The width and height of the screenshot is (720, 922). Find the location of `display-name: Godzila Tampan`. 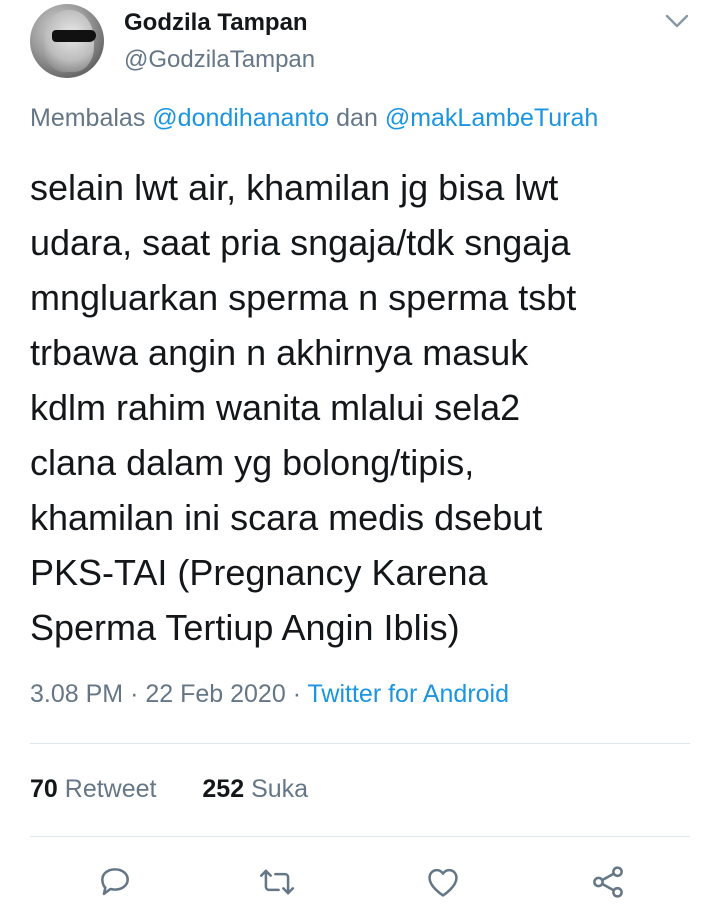

display-name: Godzila Tampan is located at coordinates (216, 23).